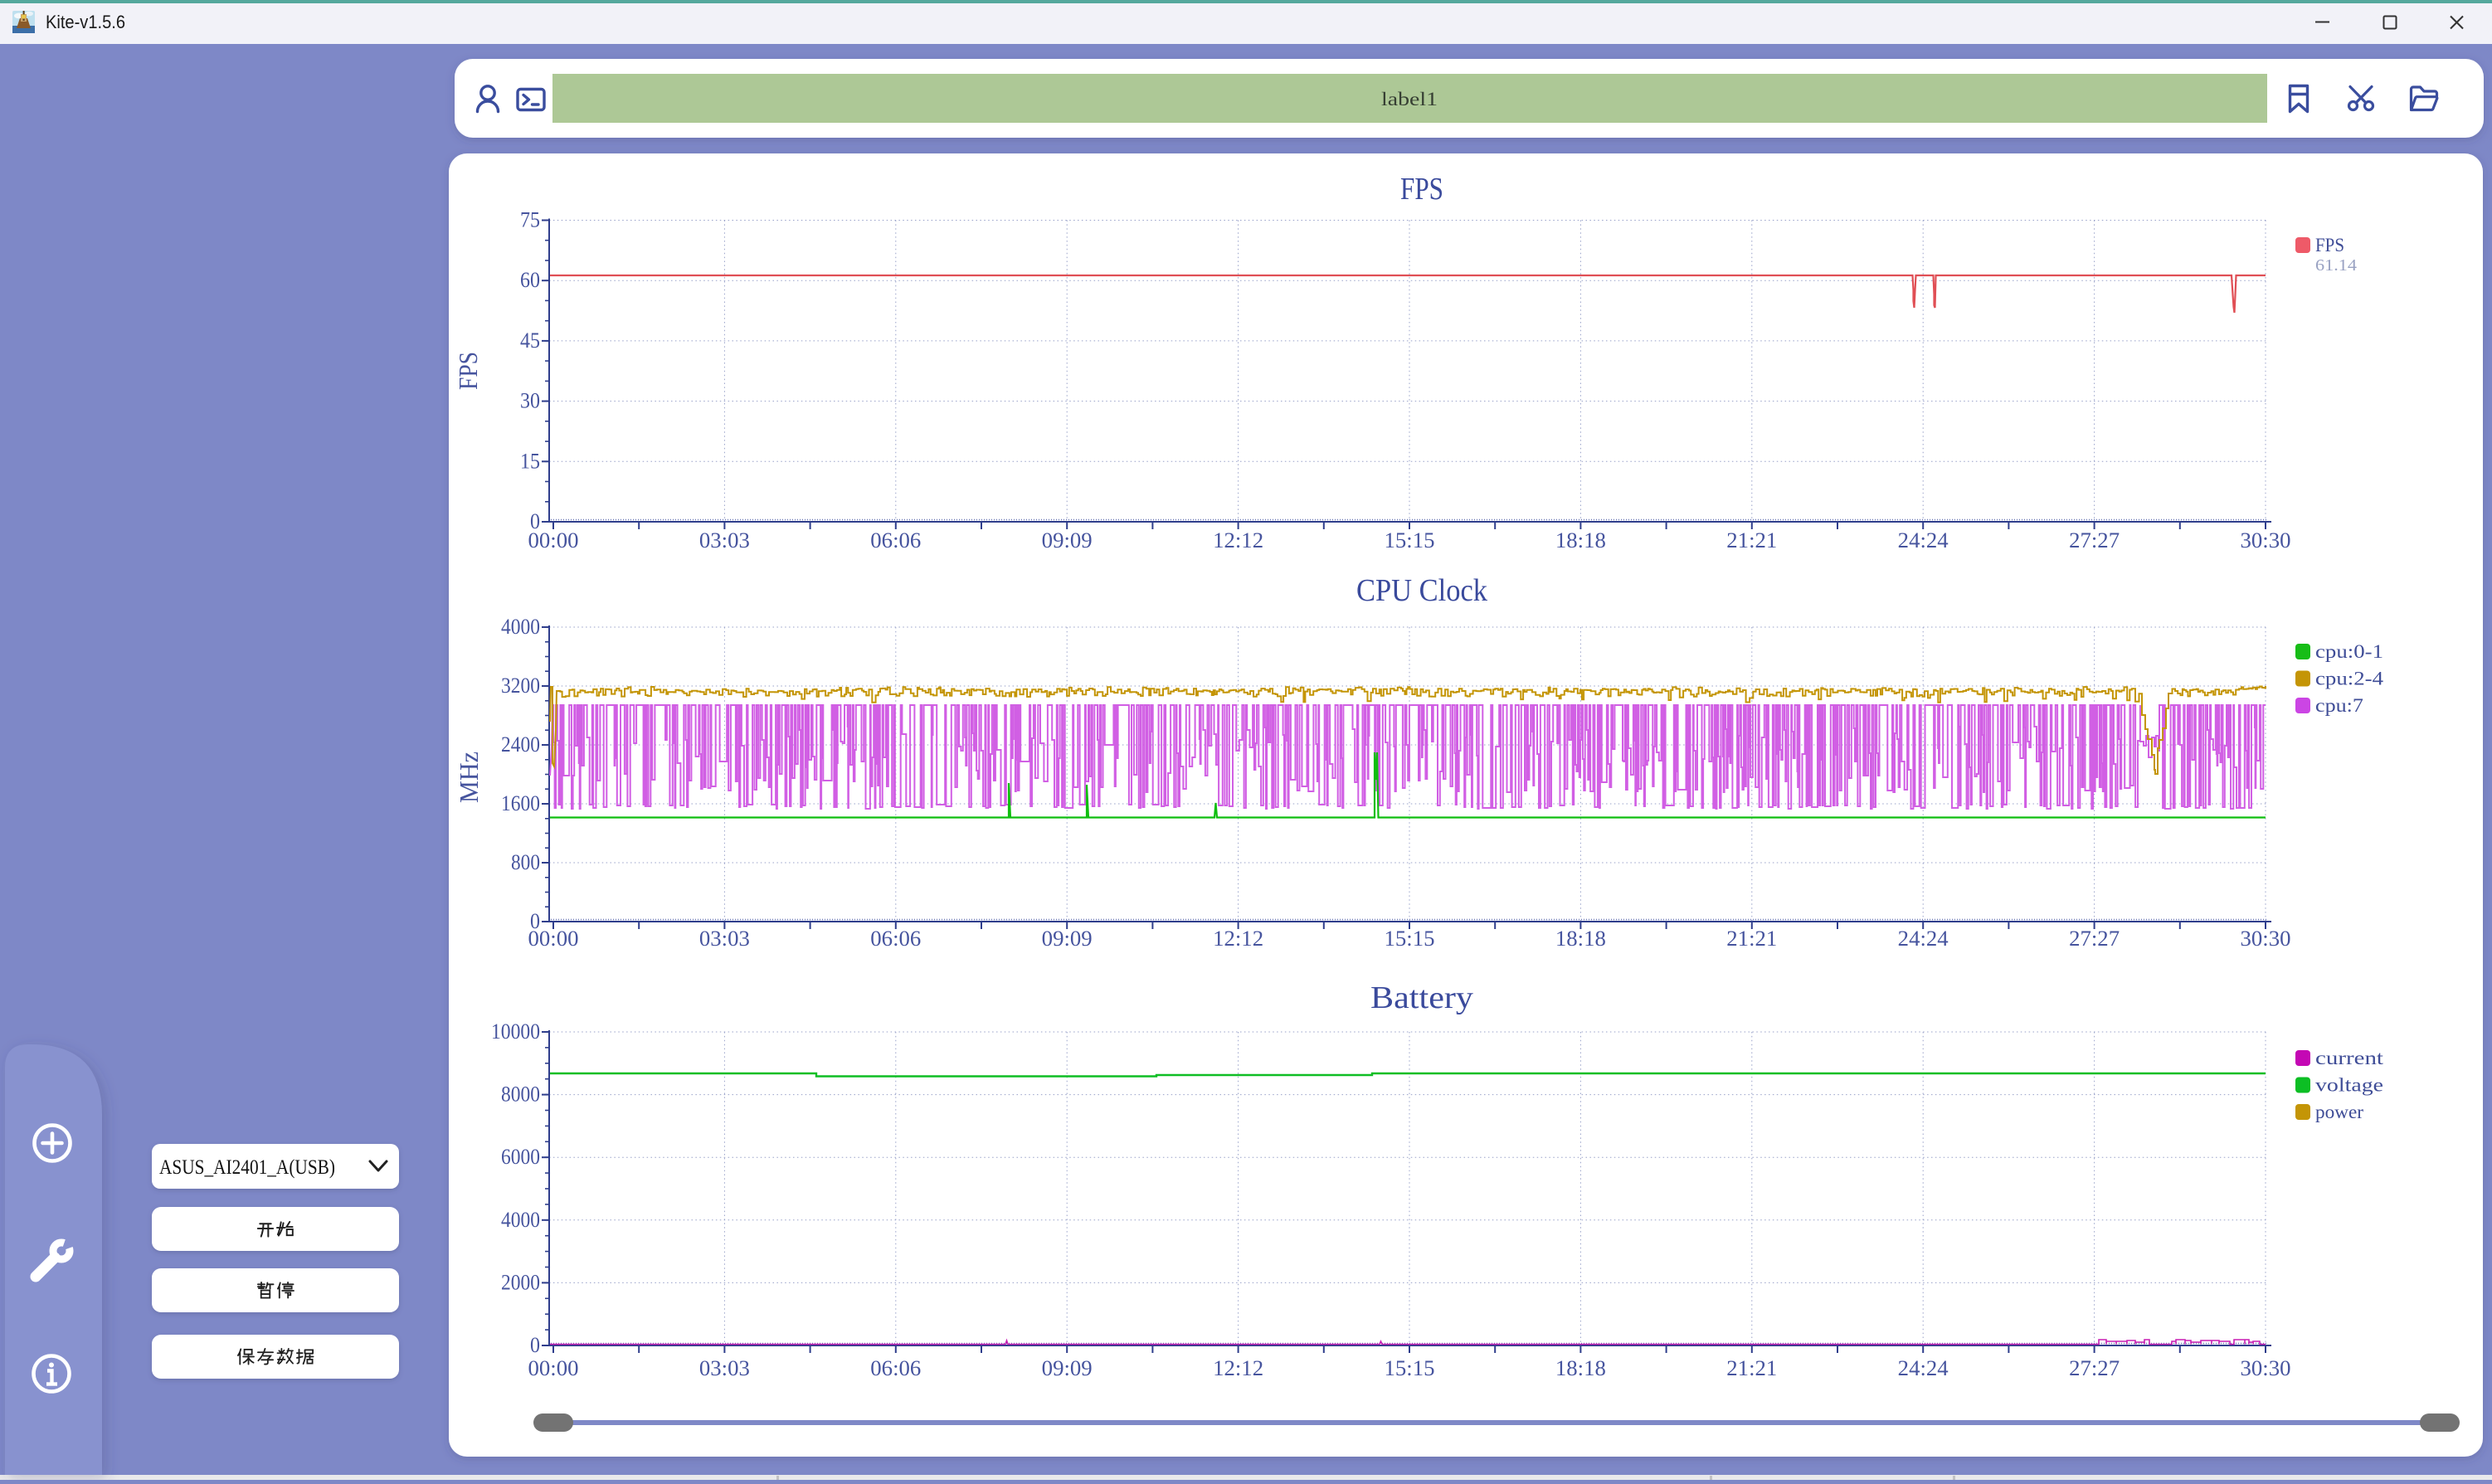 This screenshot has height=1484, width=2492. What do you see at coordinates (2349, 1085) in the screenshot?
I see `svg-text: voltage` at bounding box center [2349, 1085].